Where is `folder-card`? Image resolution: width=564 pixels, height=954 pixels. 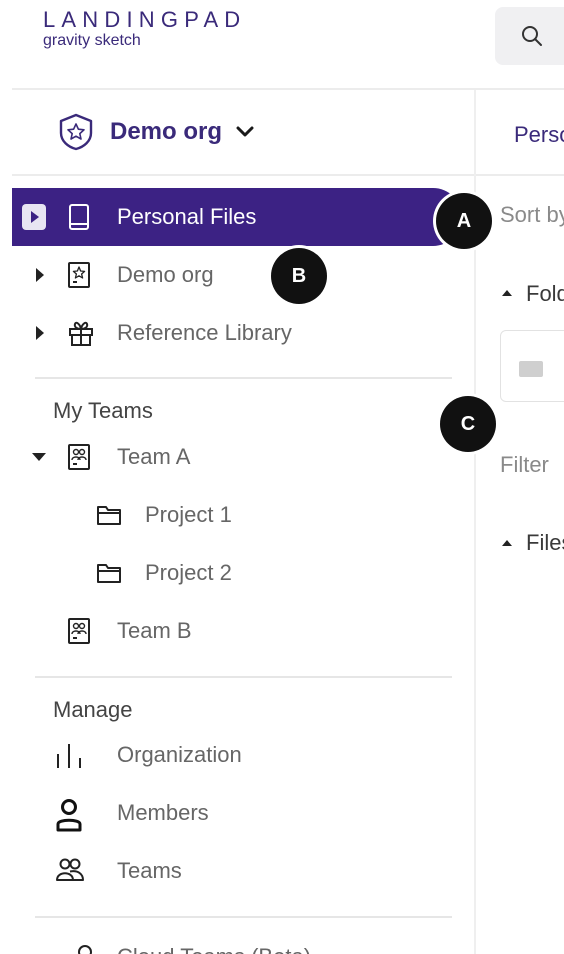
folder-card is located at coordinates (532, 366).